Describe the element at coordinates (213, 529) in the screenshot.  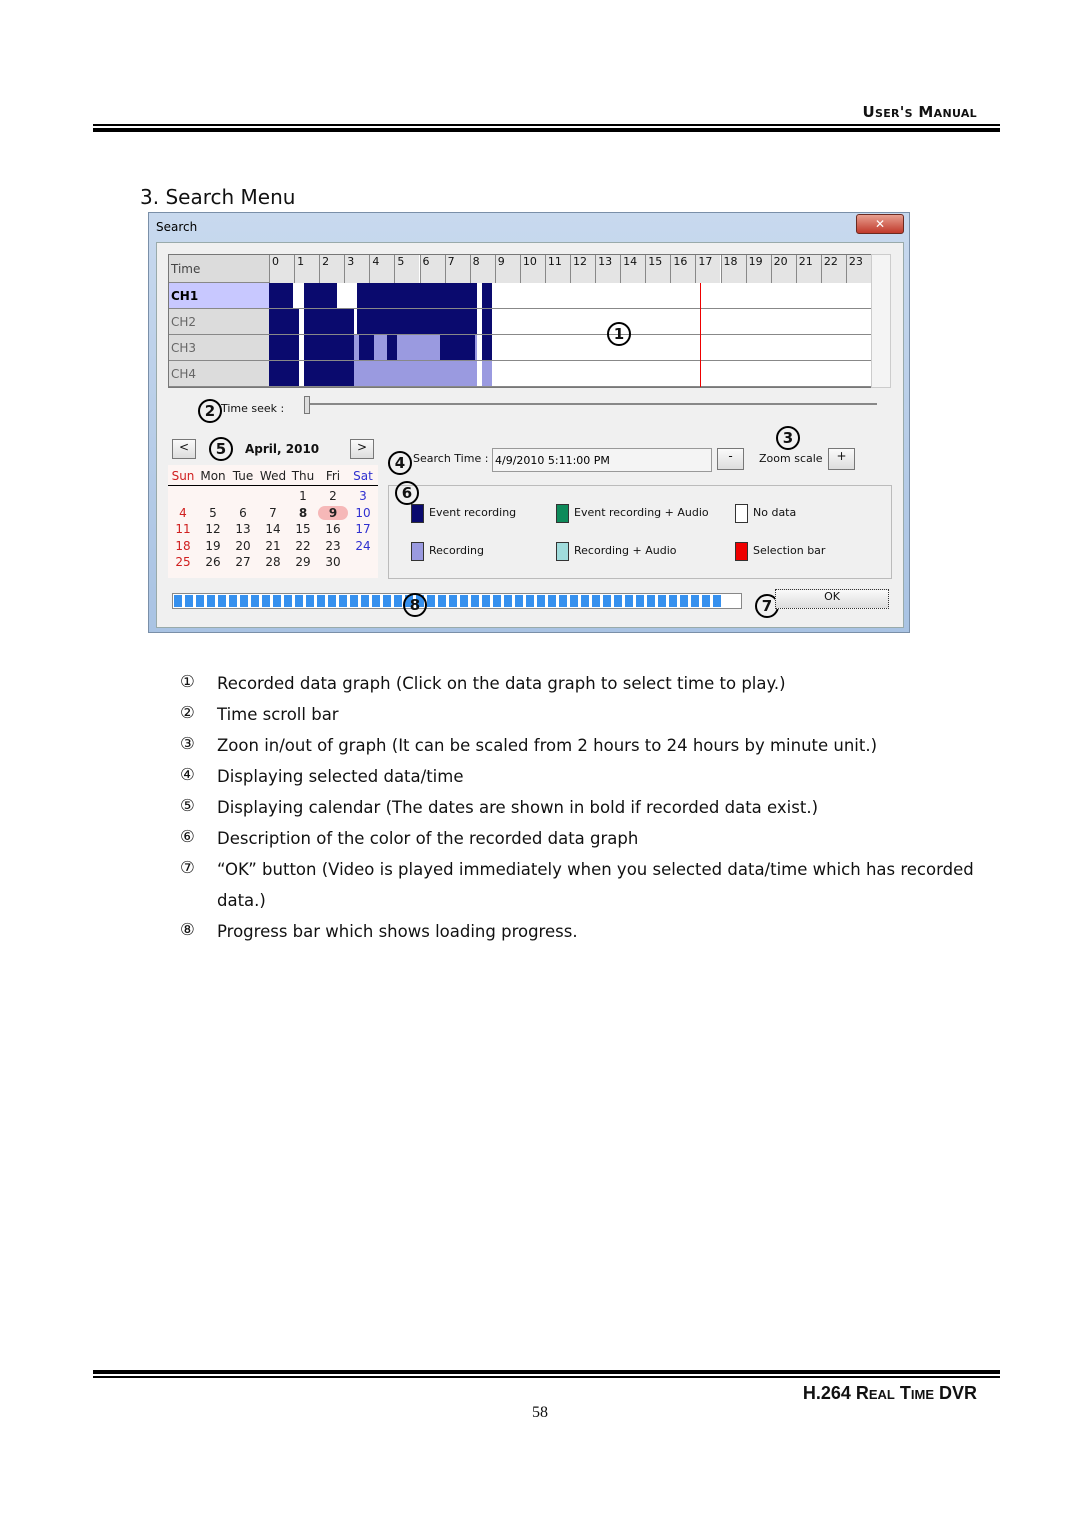
I see `calendar-day: 12` at that location.